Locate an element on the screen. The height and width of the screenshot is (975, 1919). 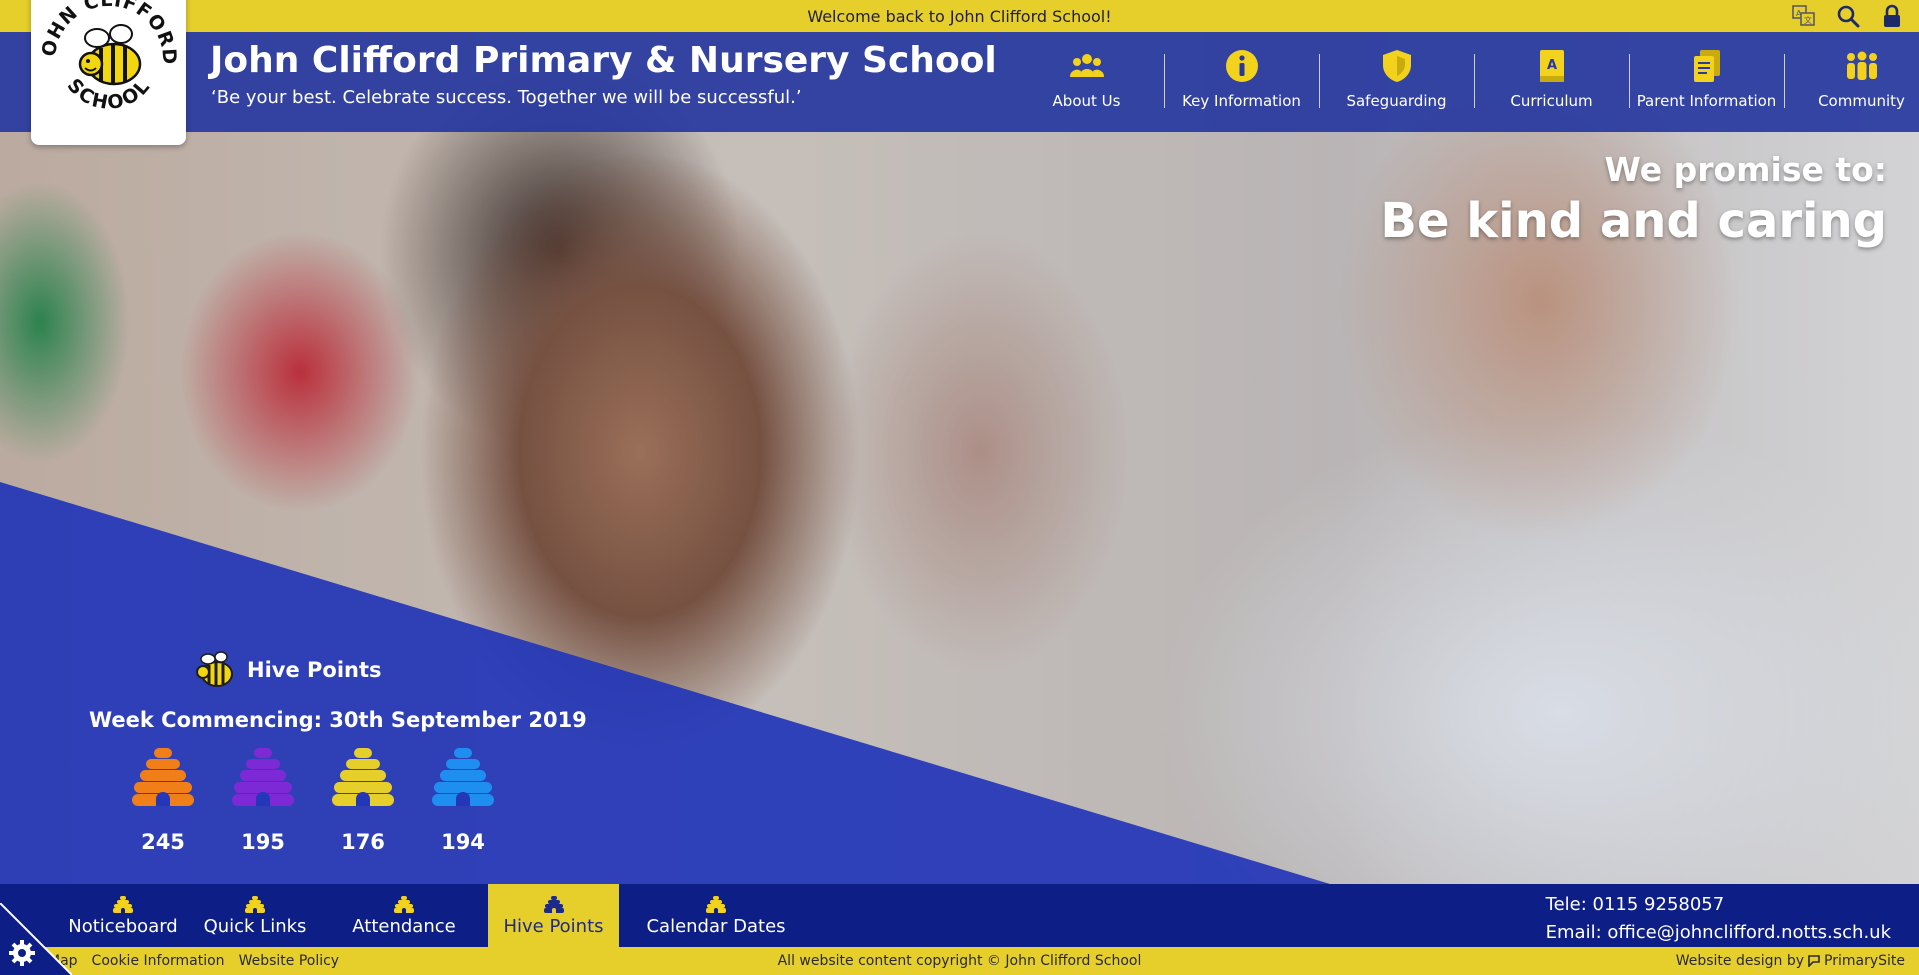
quicklink-hive-points: Hive Points is located at coordinates (553, 915).